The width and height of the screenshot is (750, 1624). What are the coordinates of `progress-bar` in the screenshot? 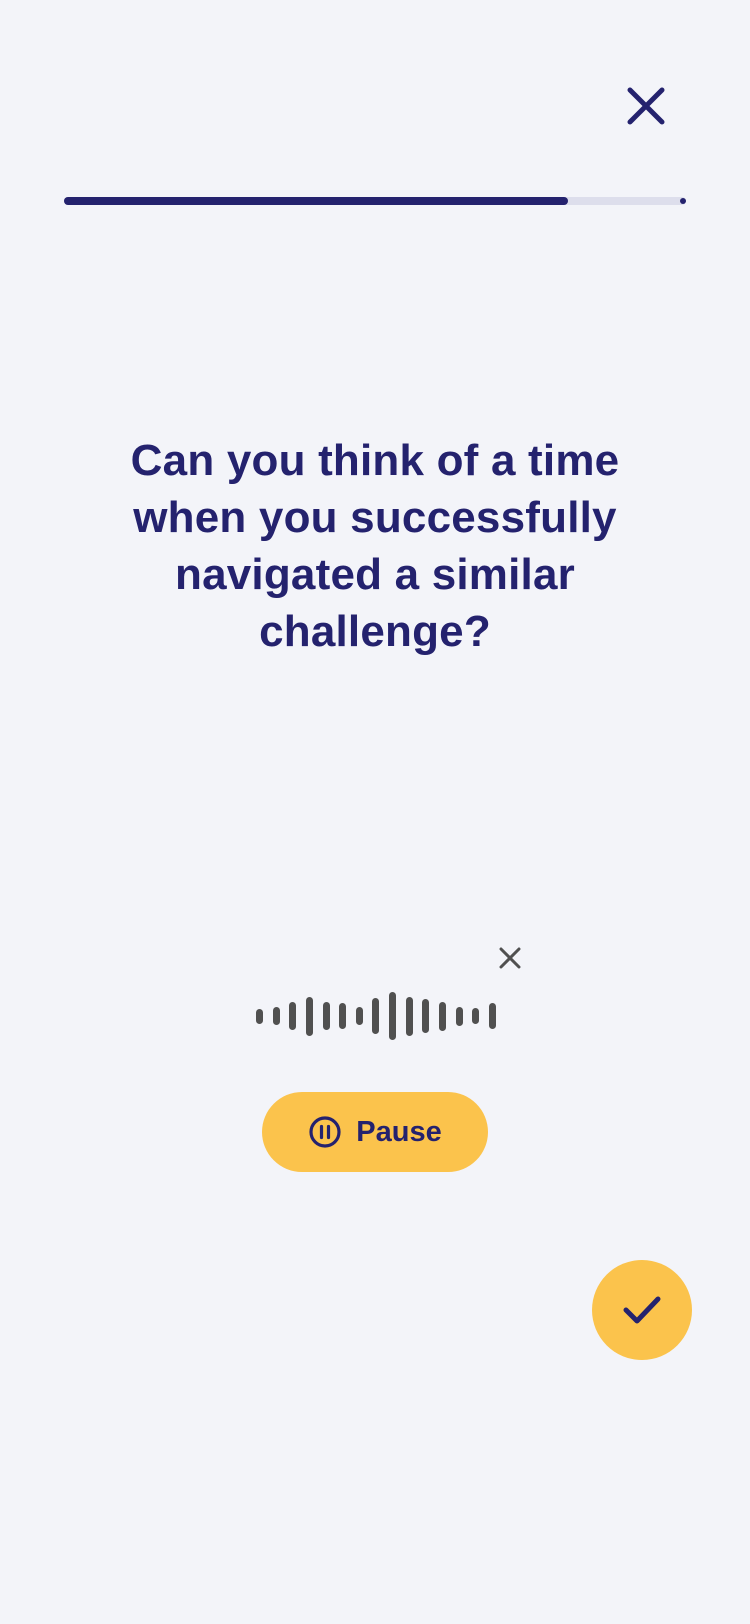 It's located at (375, 201).